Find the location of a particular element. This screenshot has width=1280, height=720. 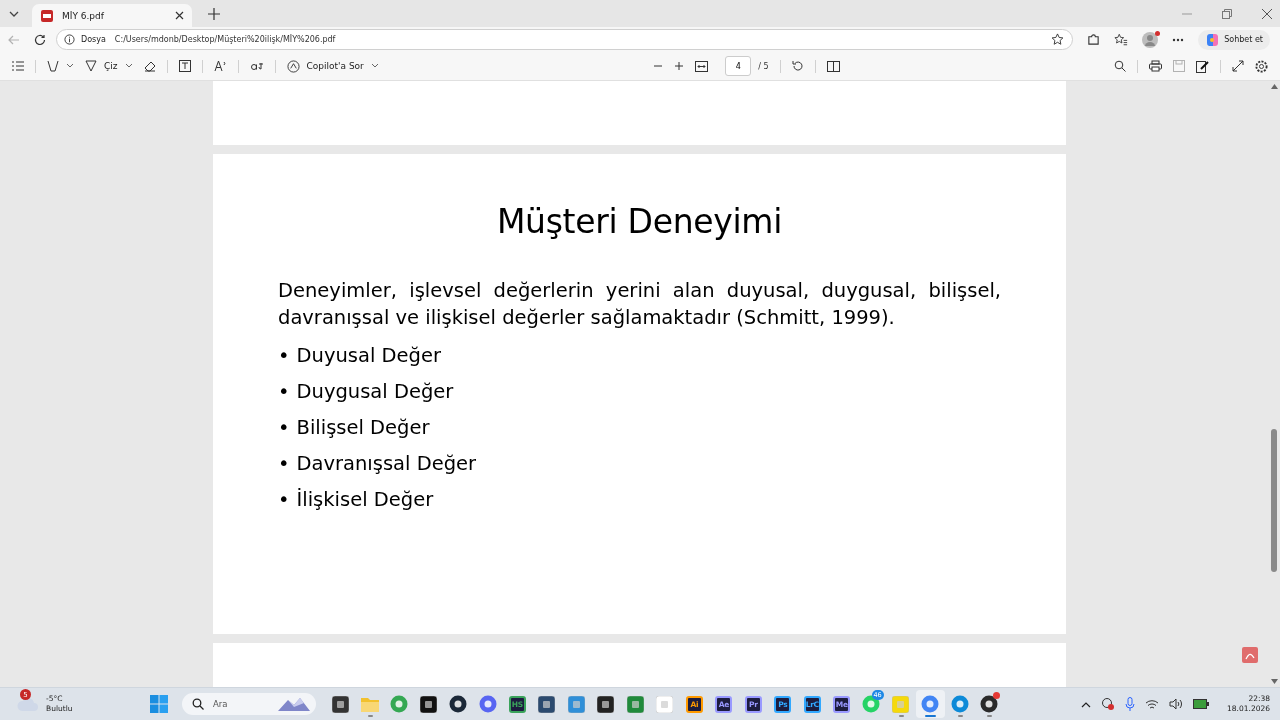

copilot-button: Sohbet et is located at coordinates (1234, 39).